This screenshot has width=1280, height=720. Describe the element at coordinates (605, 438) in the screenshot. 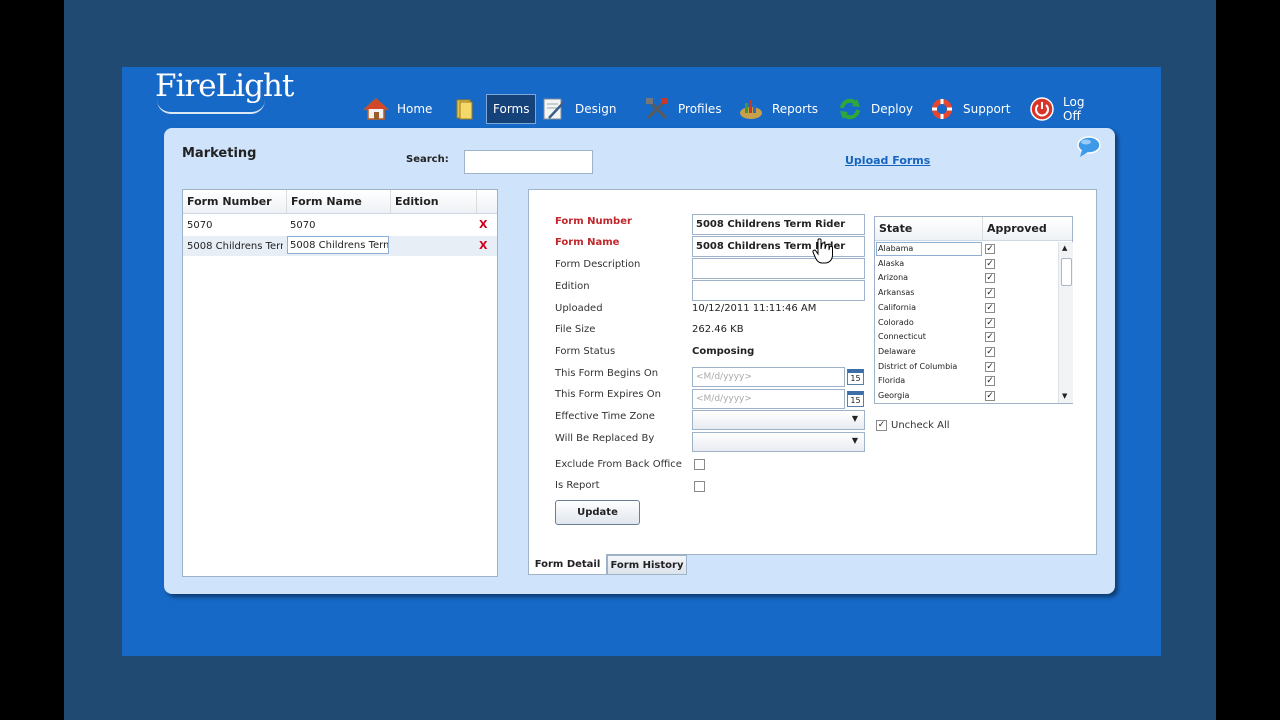

I see `replaced-by-label: Will Be Replaced By` at that location.